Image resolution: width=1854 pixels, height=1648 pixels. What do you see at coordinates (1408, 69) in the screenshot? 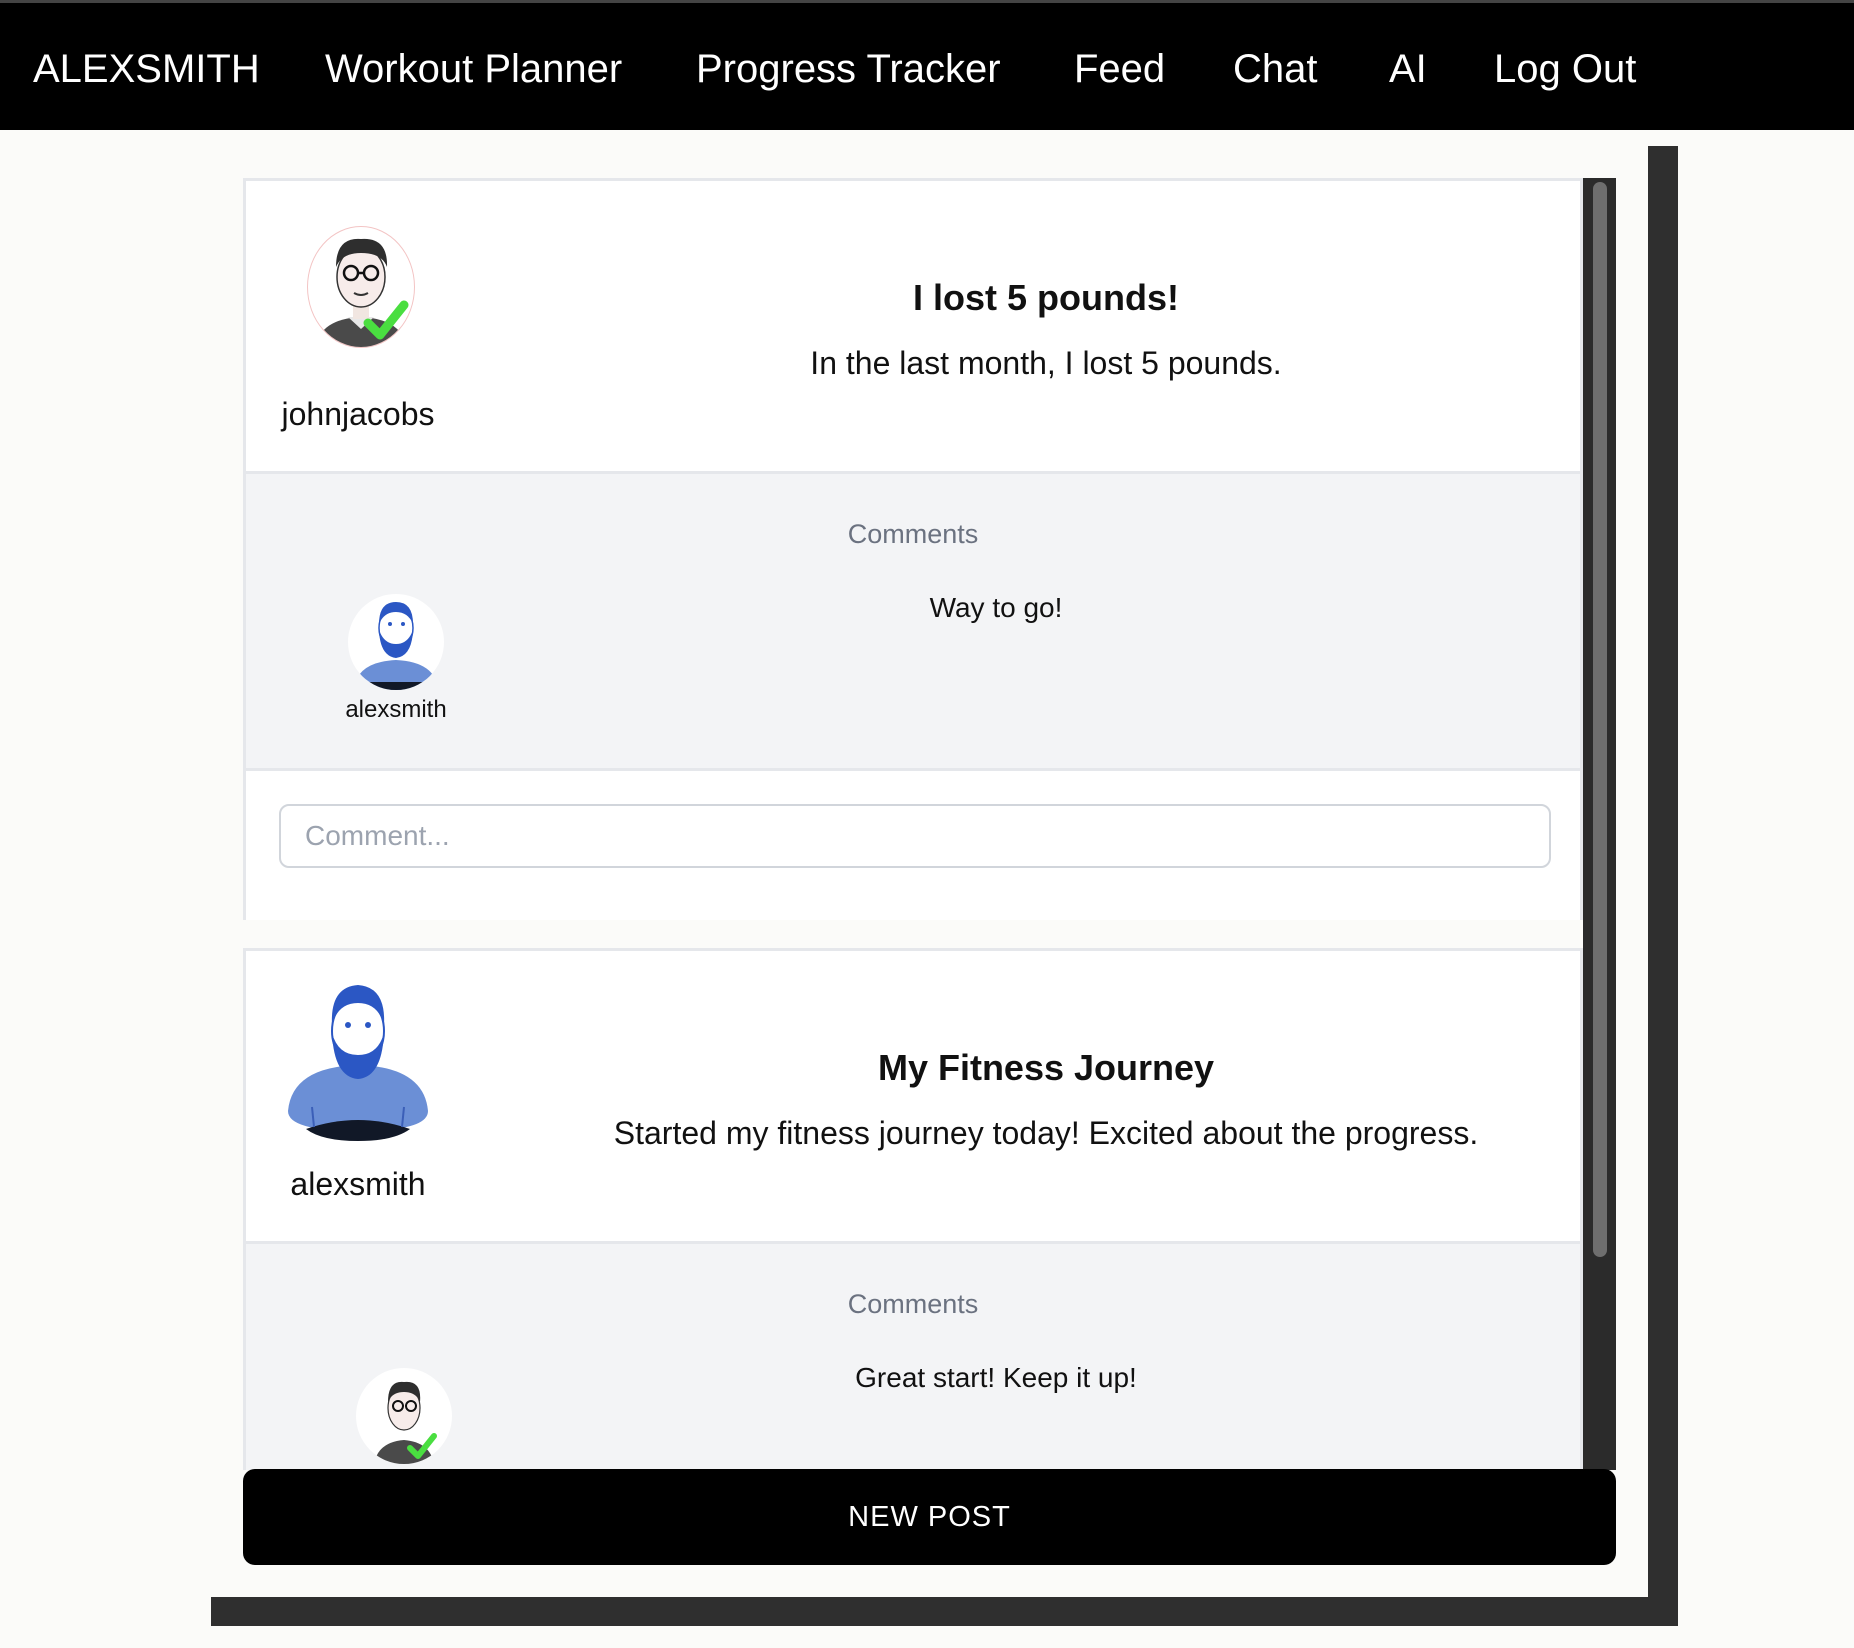
I see `nav-ai: AI` at bounding box center [1408, 69].